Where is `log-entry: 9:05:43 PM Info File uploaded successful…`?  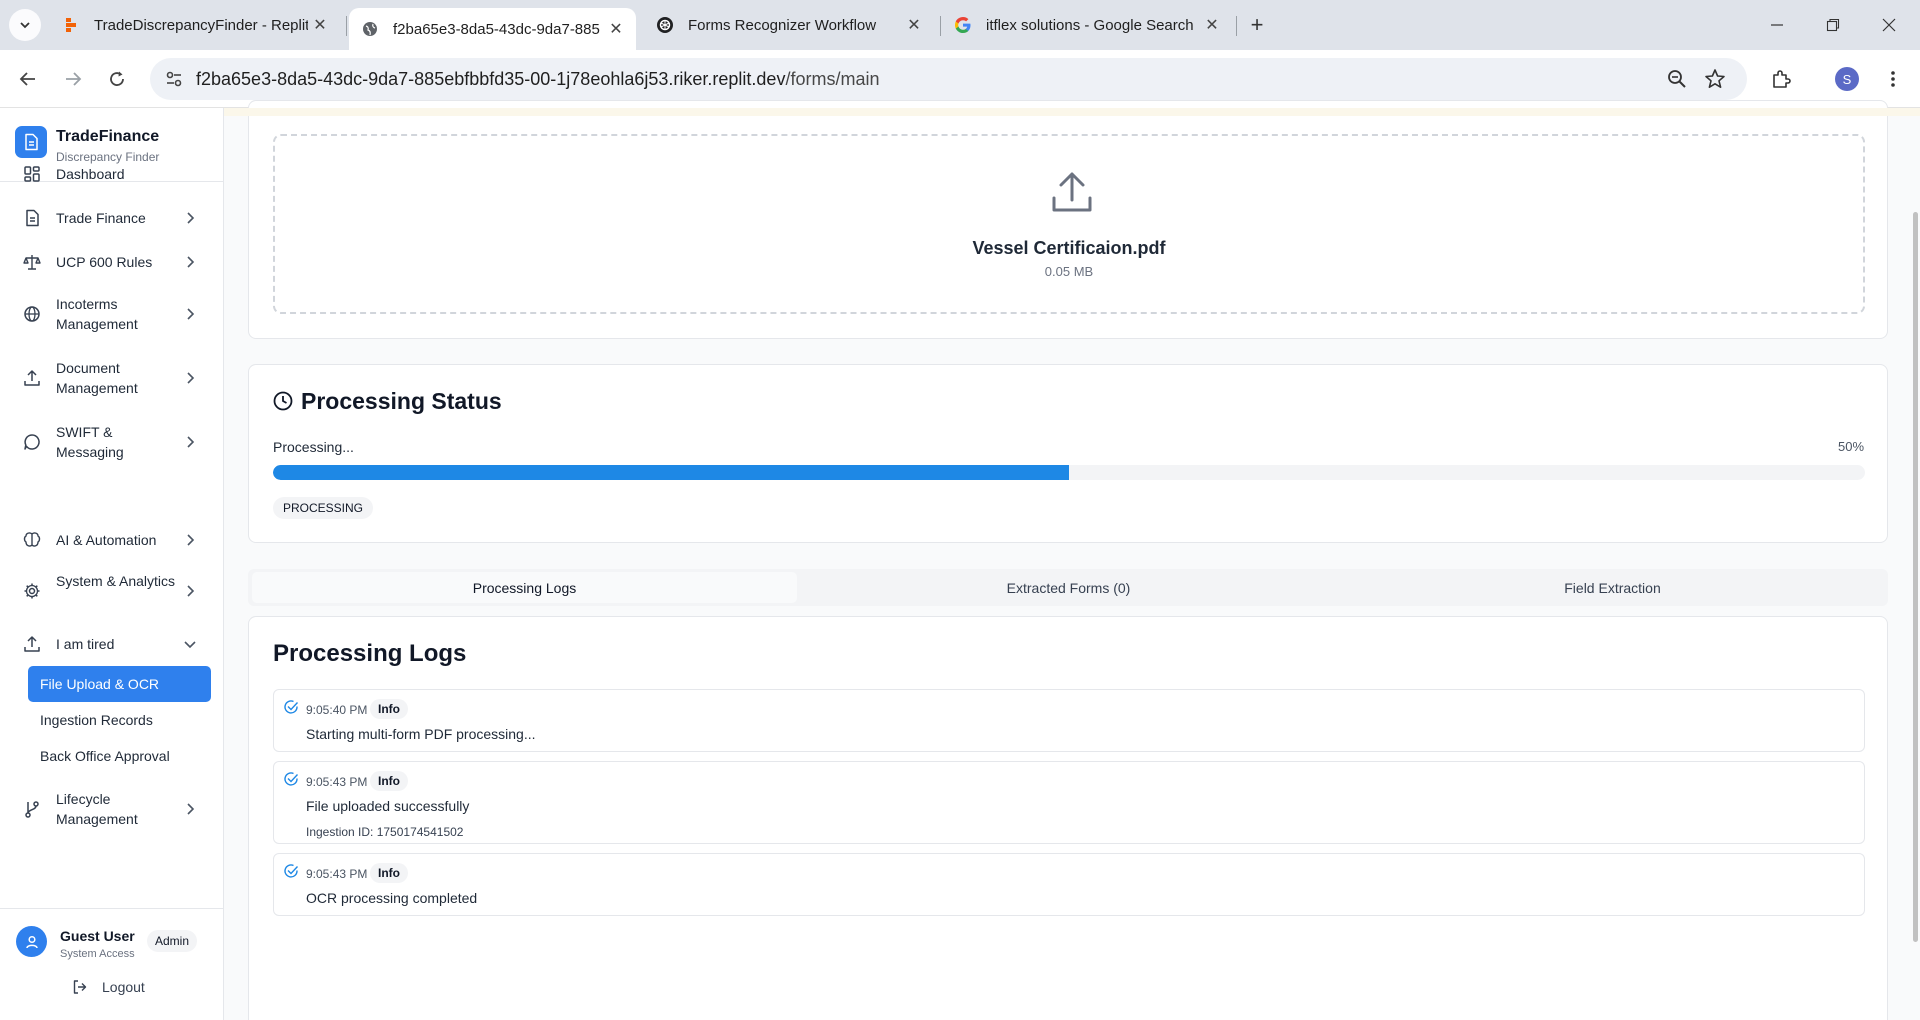
log-entry: 9:05:43 PM Info File uploaded successful… is located at coordinates (1069, 802).